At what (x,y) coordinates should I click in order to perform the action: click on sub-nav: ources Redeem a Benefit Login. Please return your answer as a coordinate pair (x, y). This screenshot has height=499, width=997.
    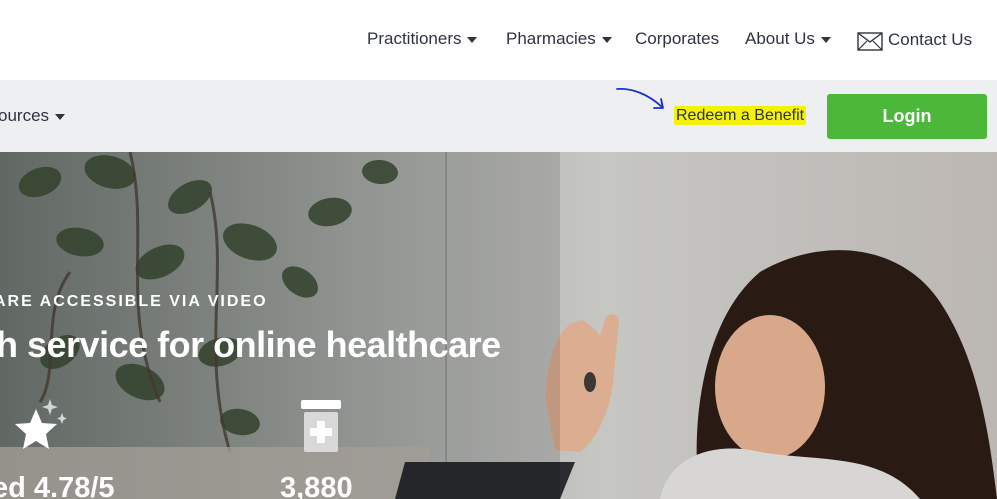
    Looking at the image, I should click on (498, 116).